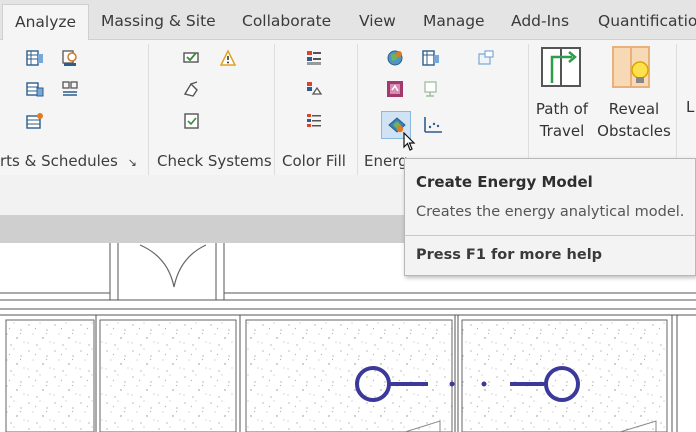 The image size is (696, 432). Describe the element at coordinates (35, 121) in the screenshot. I see `view-list-icon` at that location.